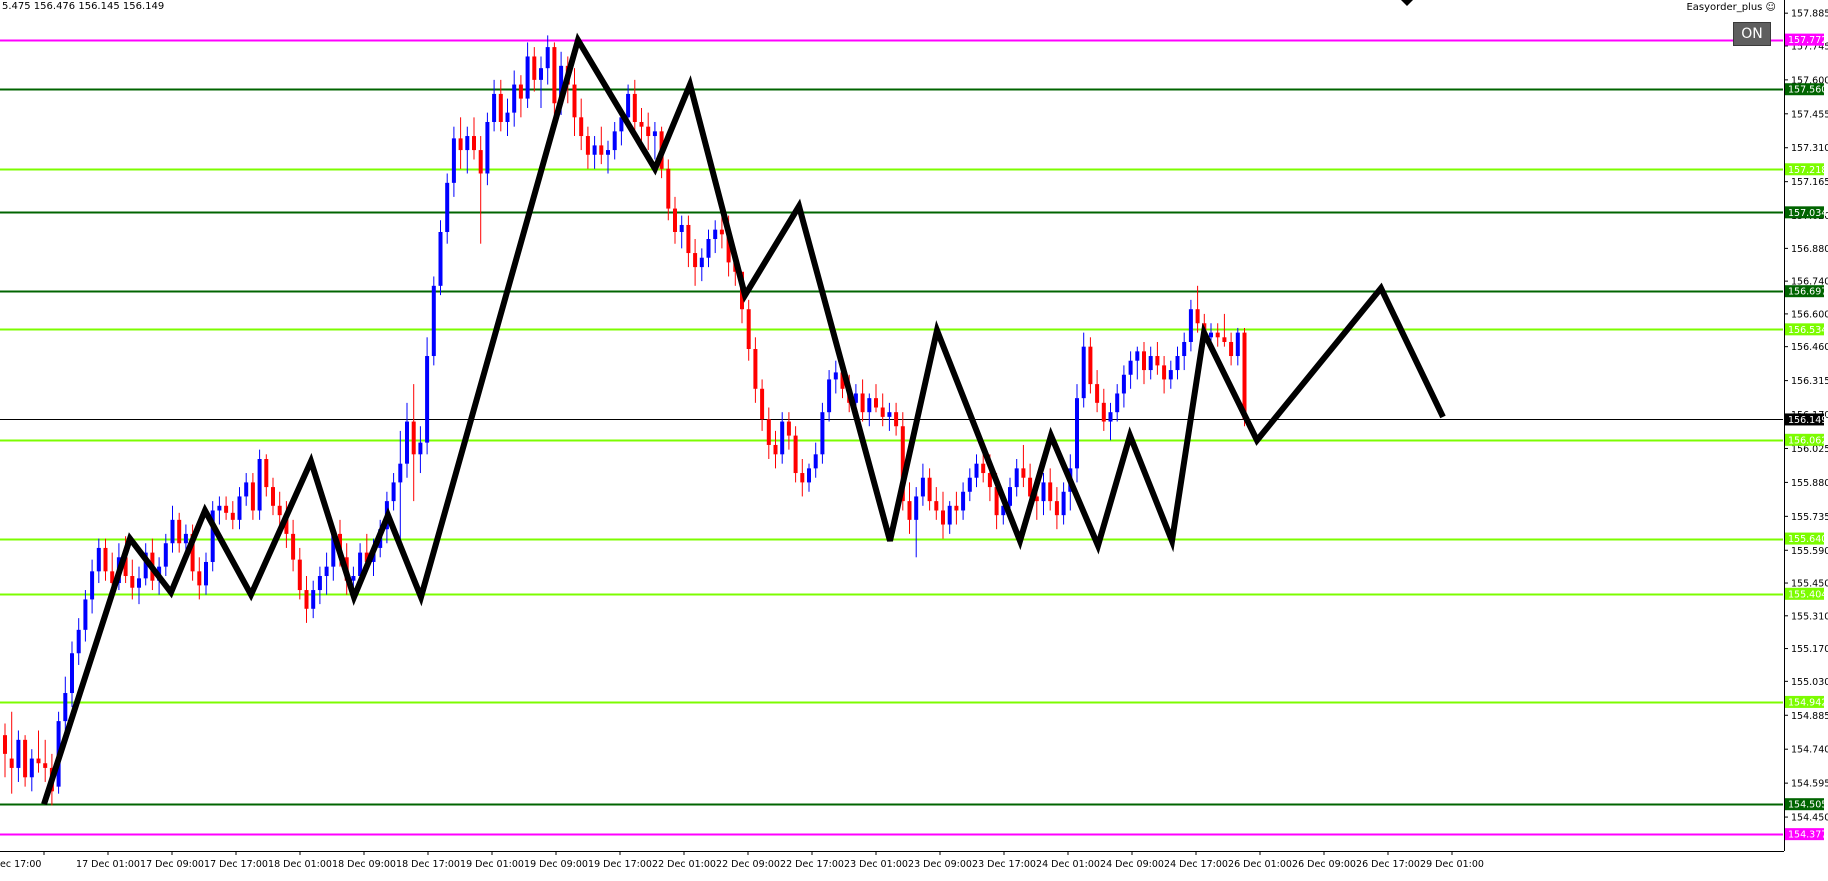 The width and height of the screenshot is (1828, 881). What do you see at coordinates (236, 864) in the screenshot?
I see `time-tick-label: 17 Dec 17:00` at bounding box center [236, 864].